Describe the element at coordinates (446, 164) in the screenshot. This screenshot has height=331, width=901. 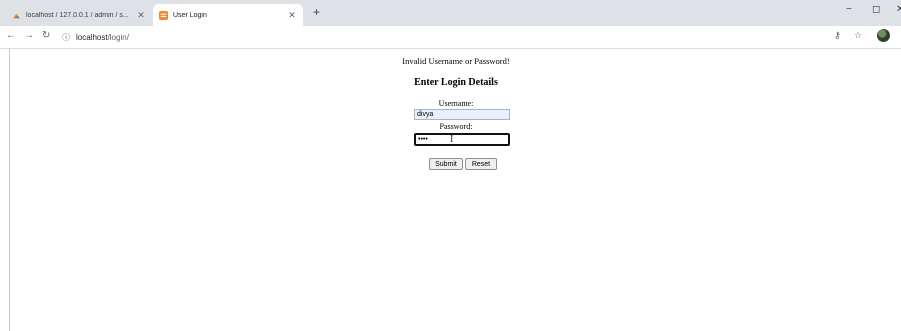
I see `submit-button: Submit` at that location.